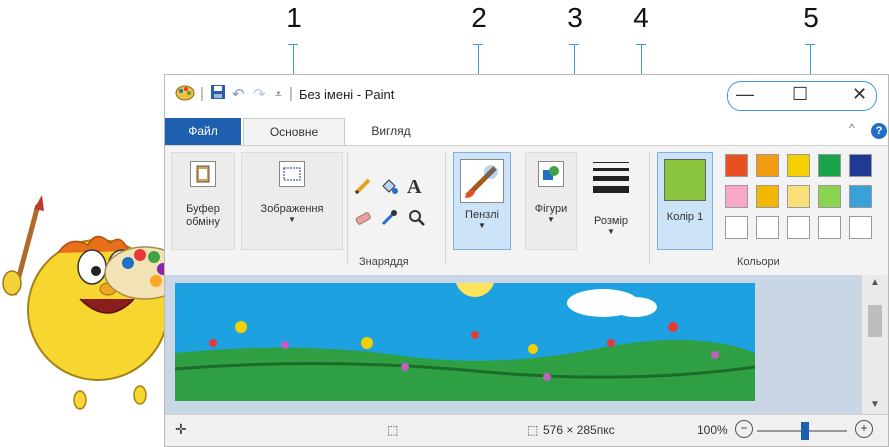 Image resolution: width=889 pixels, height=447 pixels. I want to click on customize-toolbar-icon: ⩡, so click(278, 94).